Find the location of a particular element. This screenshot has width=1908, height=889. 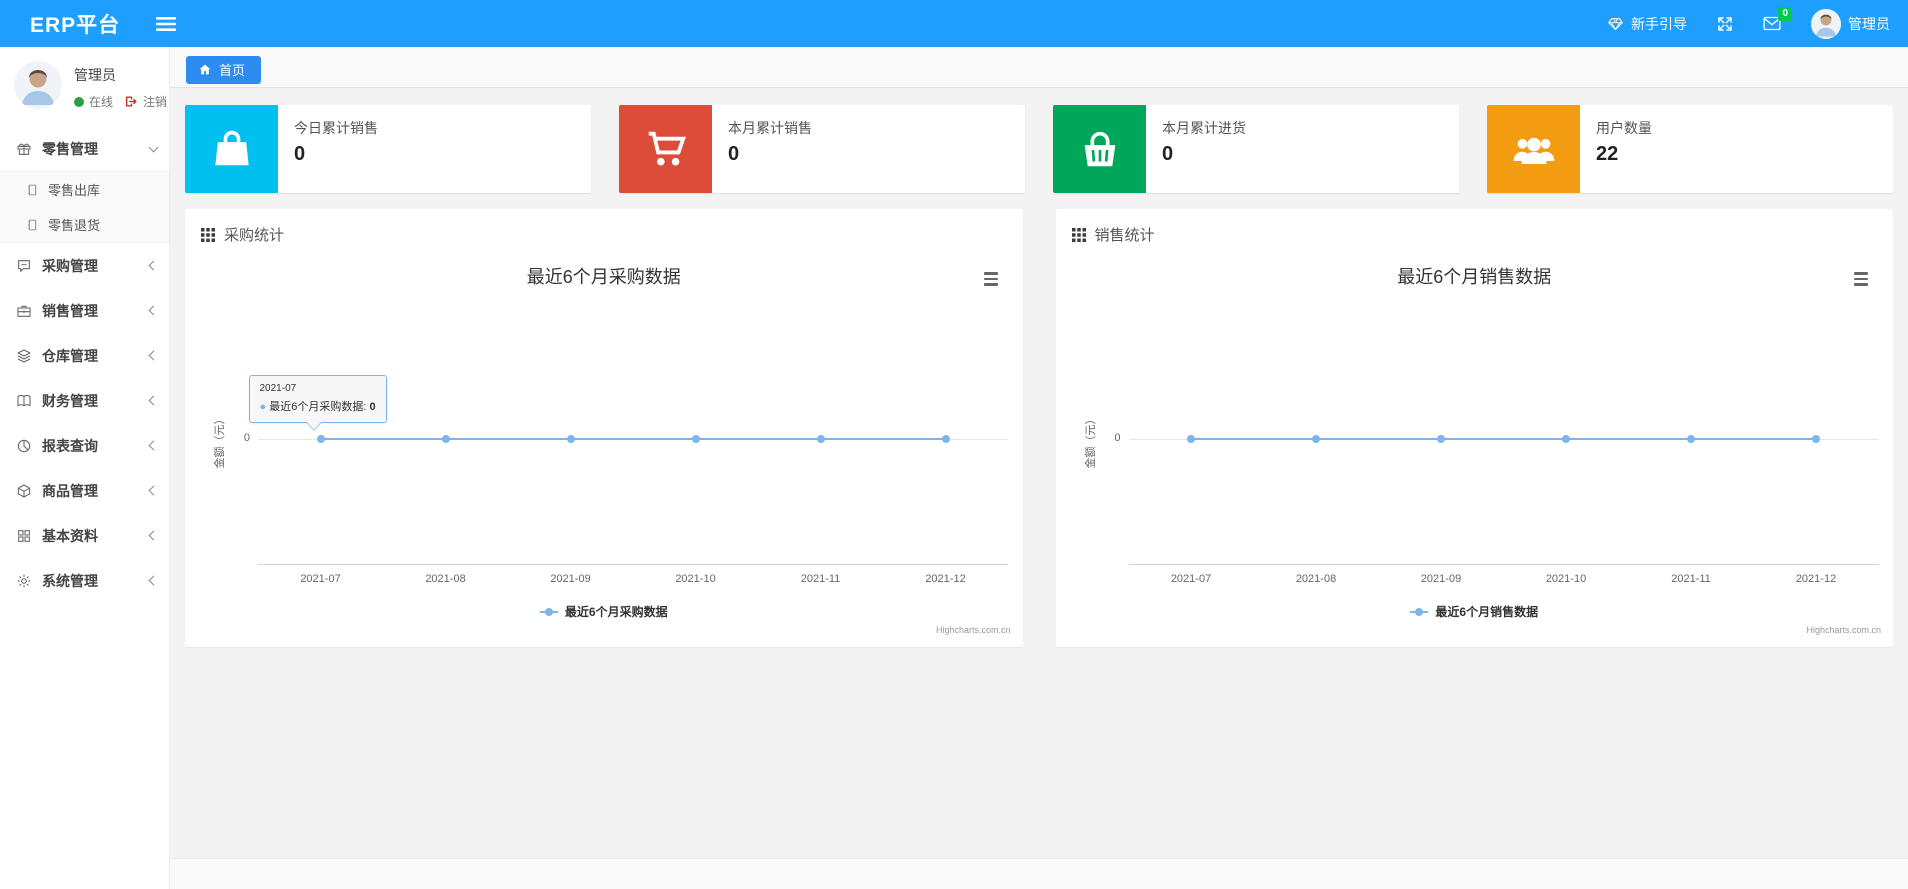

sidebar-item-label: 采购管理 is located at coordinates (70, 265).